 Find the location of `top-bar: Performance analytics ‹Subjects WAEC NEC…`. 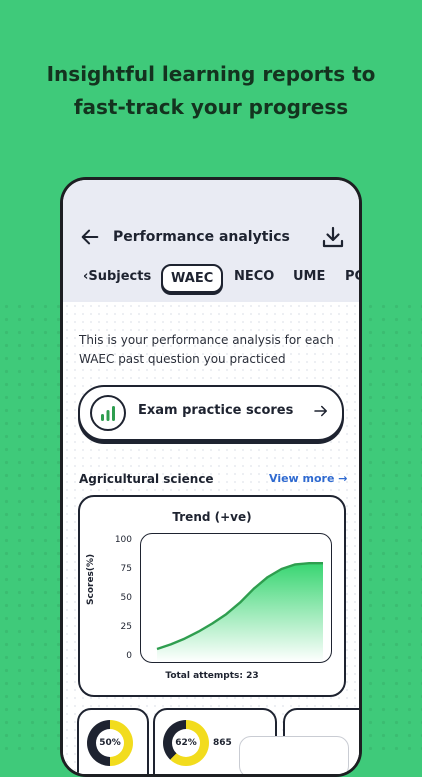

top-bar: Performance analytics ‹Subjects WAEC NEC… is located at coordinates (211, 241).